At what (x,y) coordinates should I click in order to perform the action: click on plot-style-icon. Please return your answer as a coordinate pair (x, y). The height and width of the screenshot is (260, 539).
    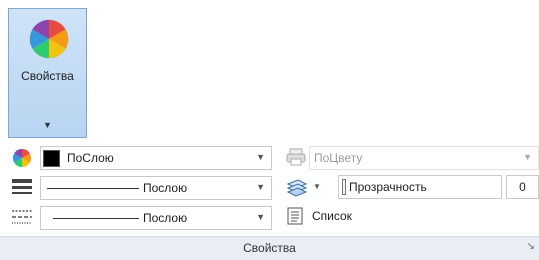
    Looking at the image, I should click on (296, 157).